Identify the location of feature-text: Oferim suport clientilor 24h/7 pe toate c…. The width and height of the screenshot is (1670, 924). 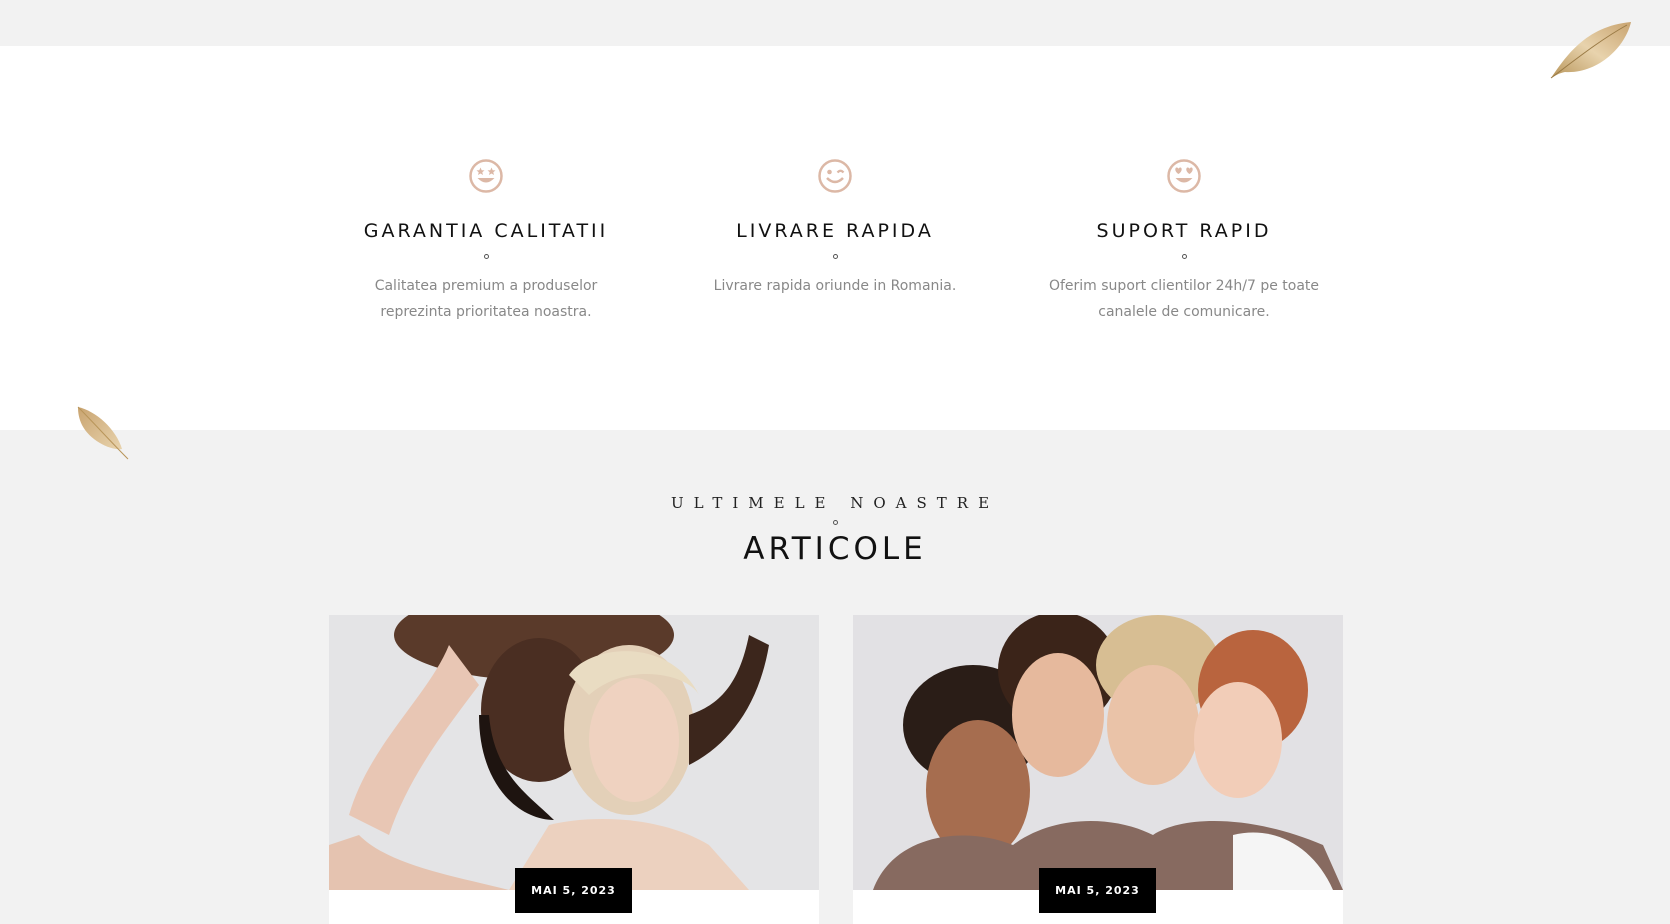
(1184, 299).